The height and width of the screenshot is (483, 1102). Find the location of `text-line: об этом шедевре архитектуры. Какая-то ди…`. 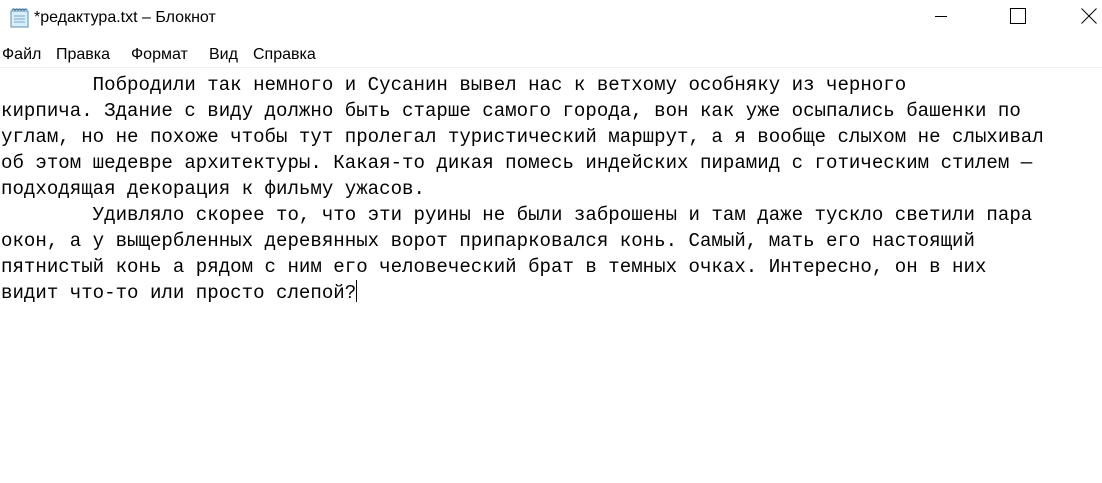

text-line: об этом шедевре архитектуры. Какая-то ди… is located at coordinates (517, 163).